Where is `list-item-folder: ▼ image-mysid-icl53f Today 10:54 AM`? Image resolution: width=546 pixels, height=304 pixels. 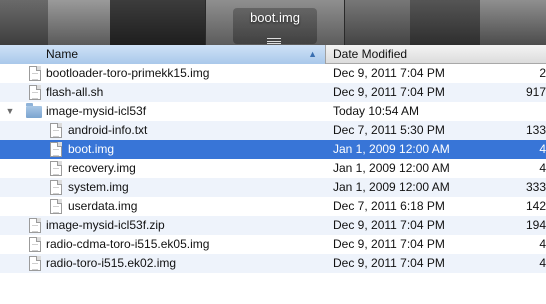
list-item-folder: ▼ image-mysid-icl53f Today 10:54 AM is located at coordinates (273, 111).